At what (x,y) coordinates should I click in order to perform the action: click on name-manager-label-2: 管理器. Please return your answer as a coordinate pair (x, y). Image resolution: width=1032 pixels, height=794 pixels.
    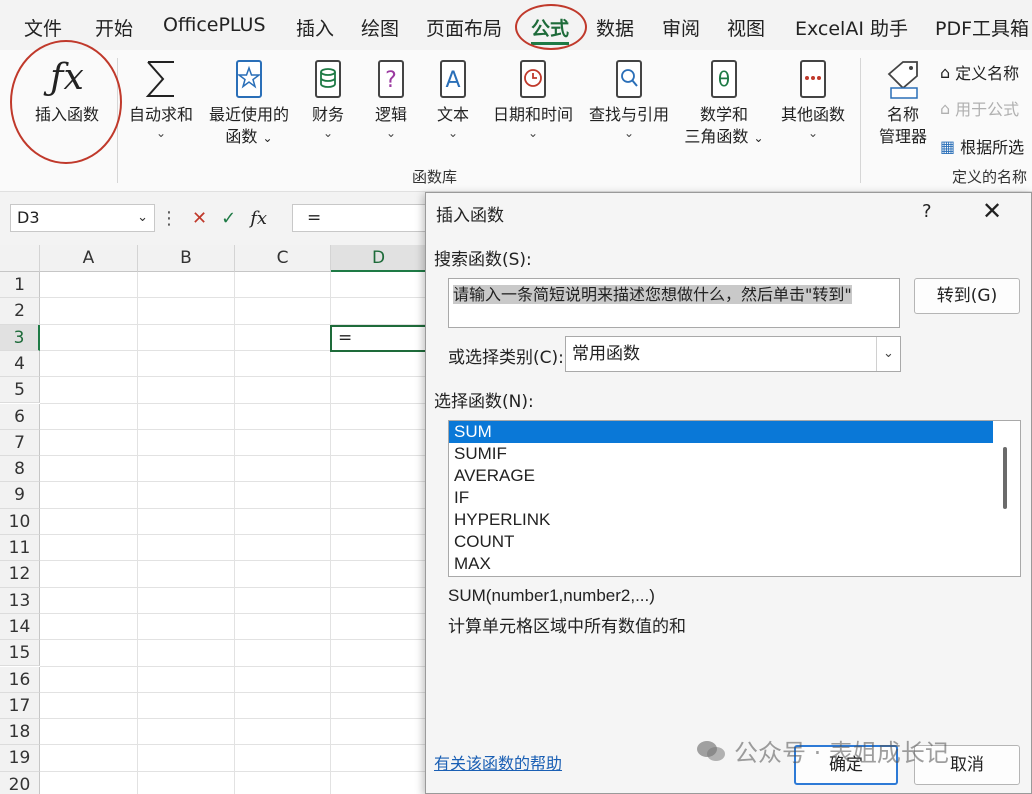
    Looking at the image, I should click on (902, 136).